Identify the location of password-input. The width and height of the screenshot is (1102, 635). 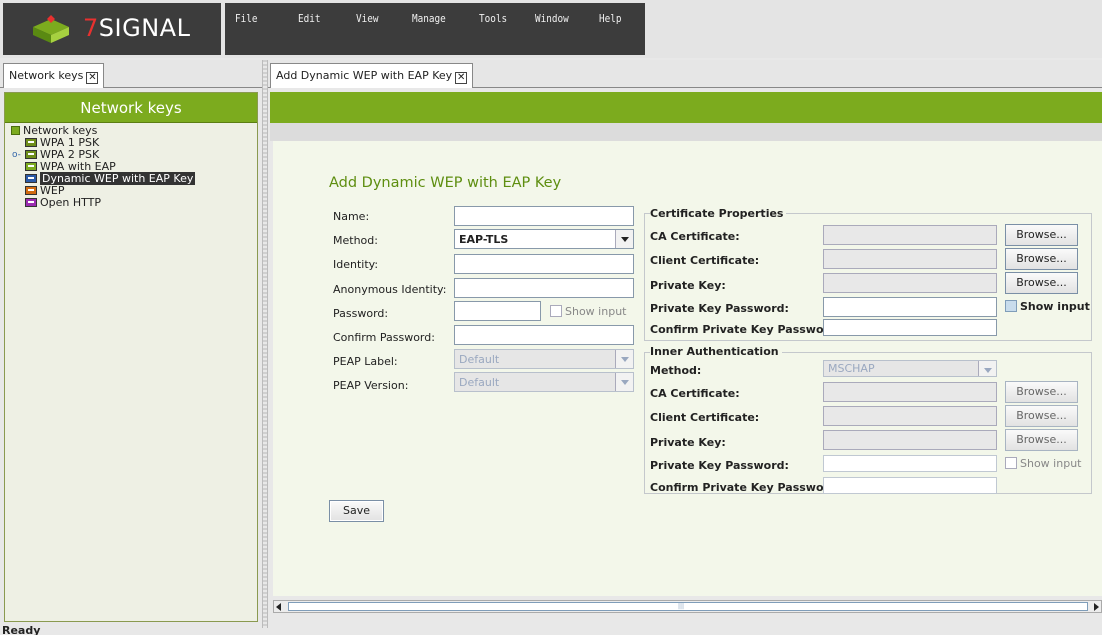
(497, 311).